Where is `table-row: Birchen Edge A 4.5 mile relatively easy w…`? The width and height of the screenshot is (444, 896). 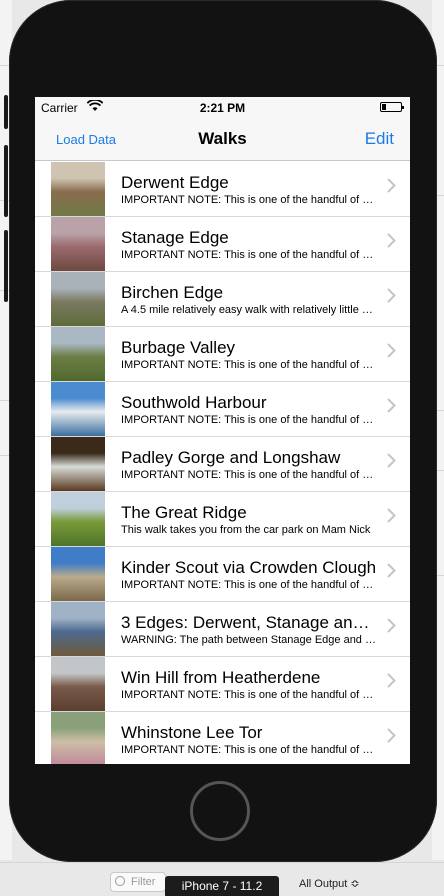 table-row: Birchen Edge A 4.5 mile relatively easy w… is located at coordinates (222, 299).